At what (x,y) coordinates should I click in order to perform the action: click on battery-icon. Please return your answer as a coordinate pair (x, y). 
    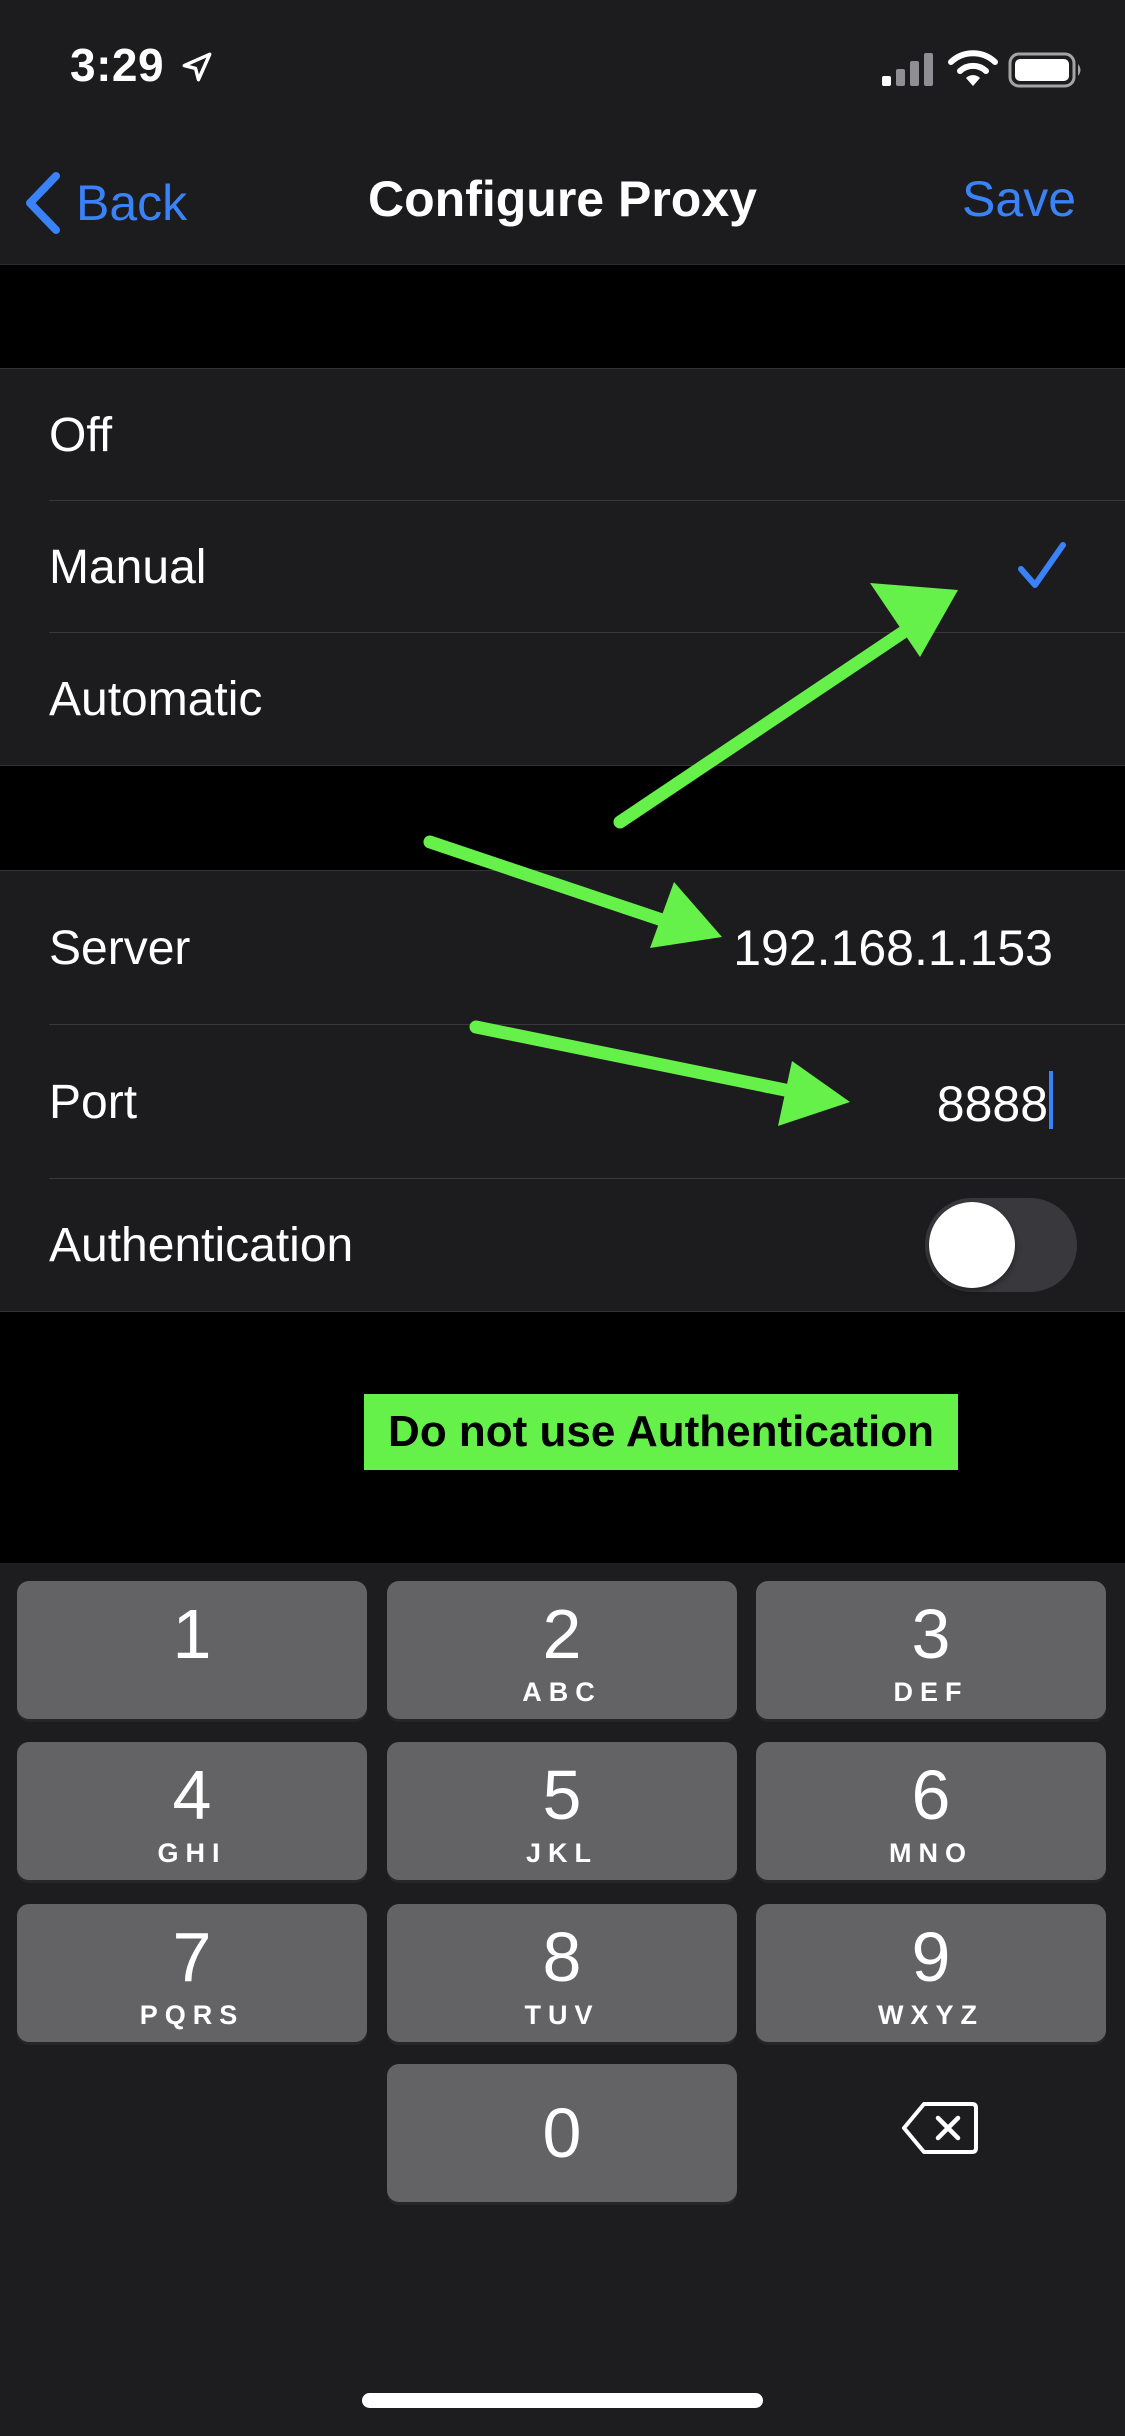
    Looking at the image, I should click on (1044, 70).